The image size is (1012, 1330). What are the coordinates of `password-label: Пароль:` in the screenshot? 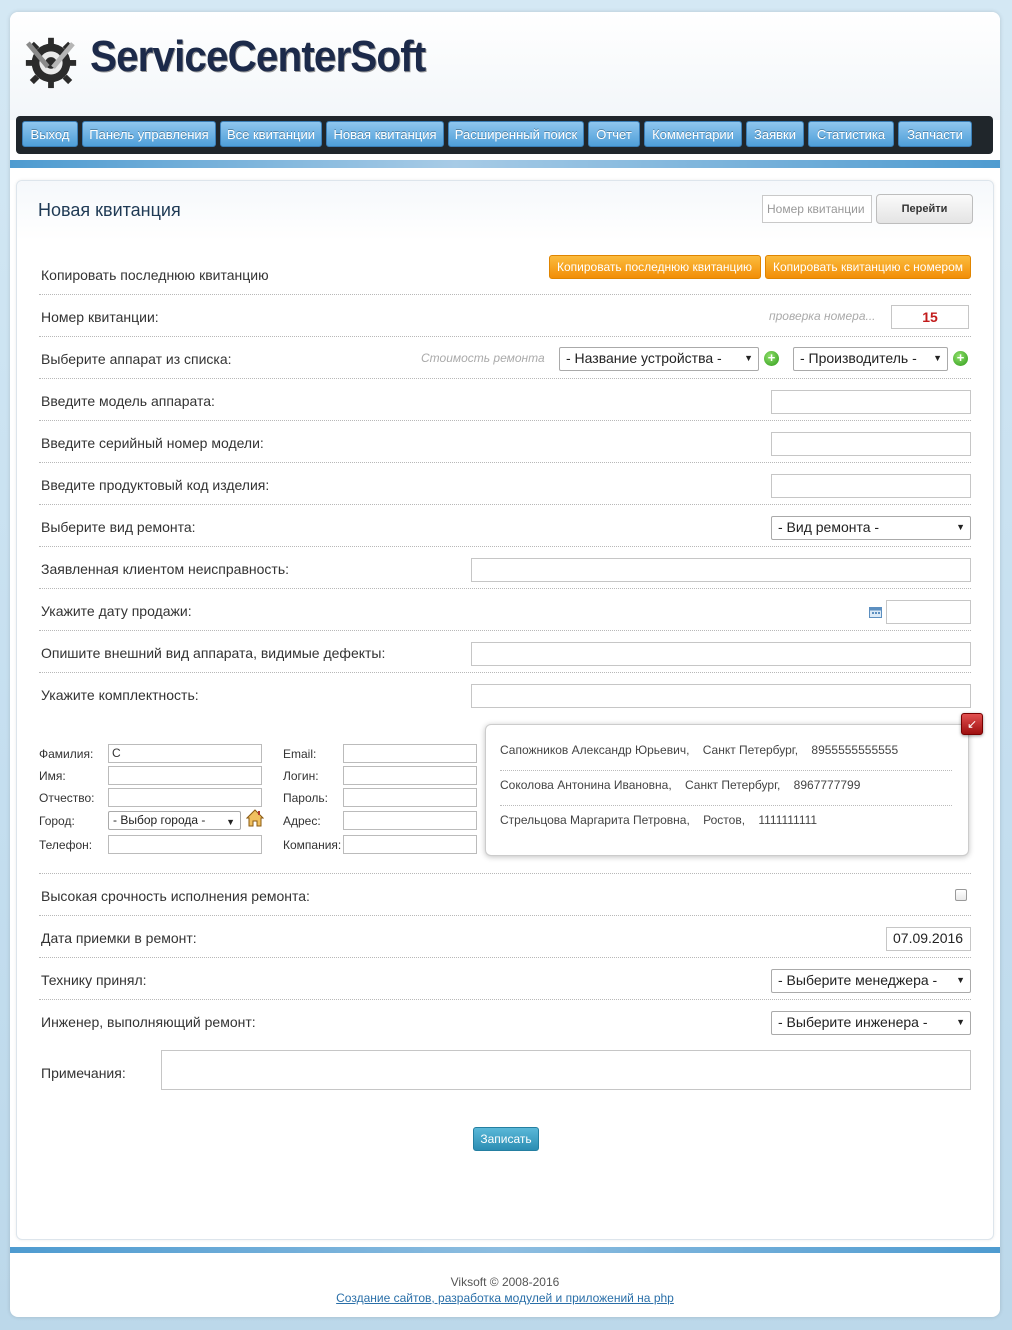 It's located at (305, 798).